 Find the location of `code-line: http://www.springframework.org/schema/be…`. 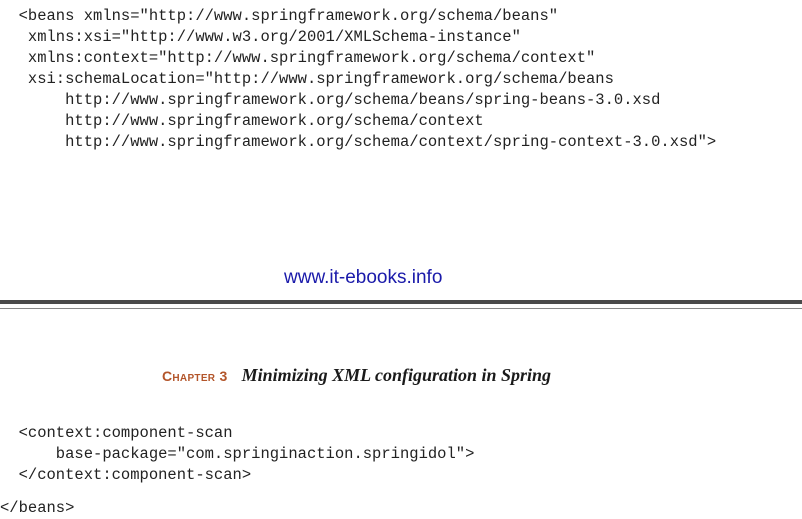

code-line: http://www.springframework.org/schema/be… is located at coordinates (330, 100).